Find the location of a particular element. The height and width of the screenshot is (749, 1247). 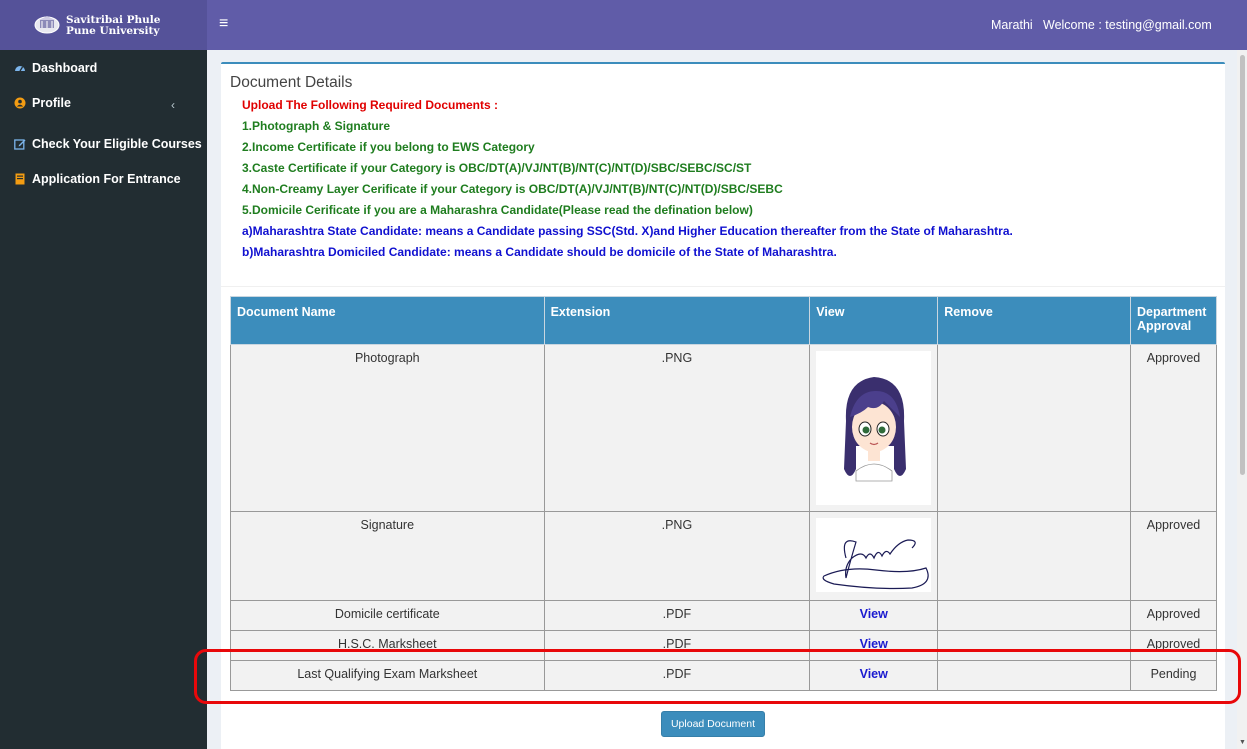

sidebar-item-eligible-courses: Check Your Eligible Courses is located at coordinates (108, 144).